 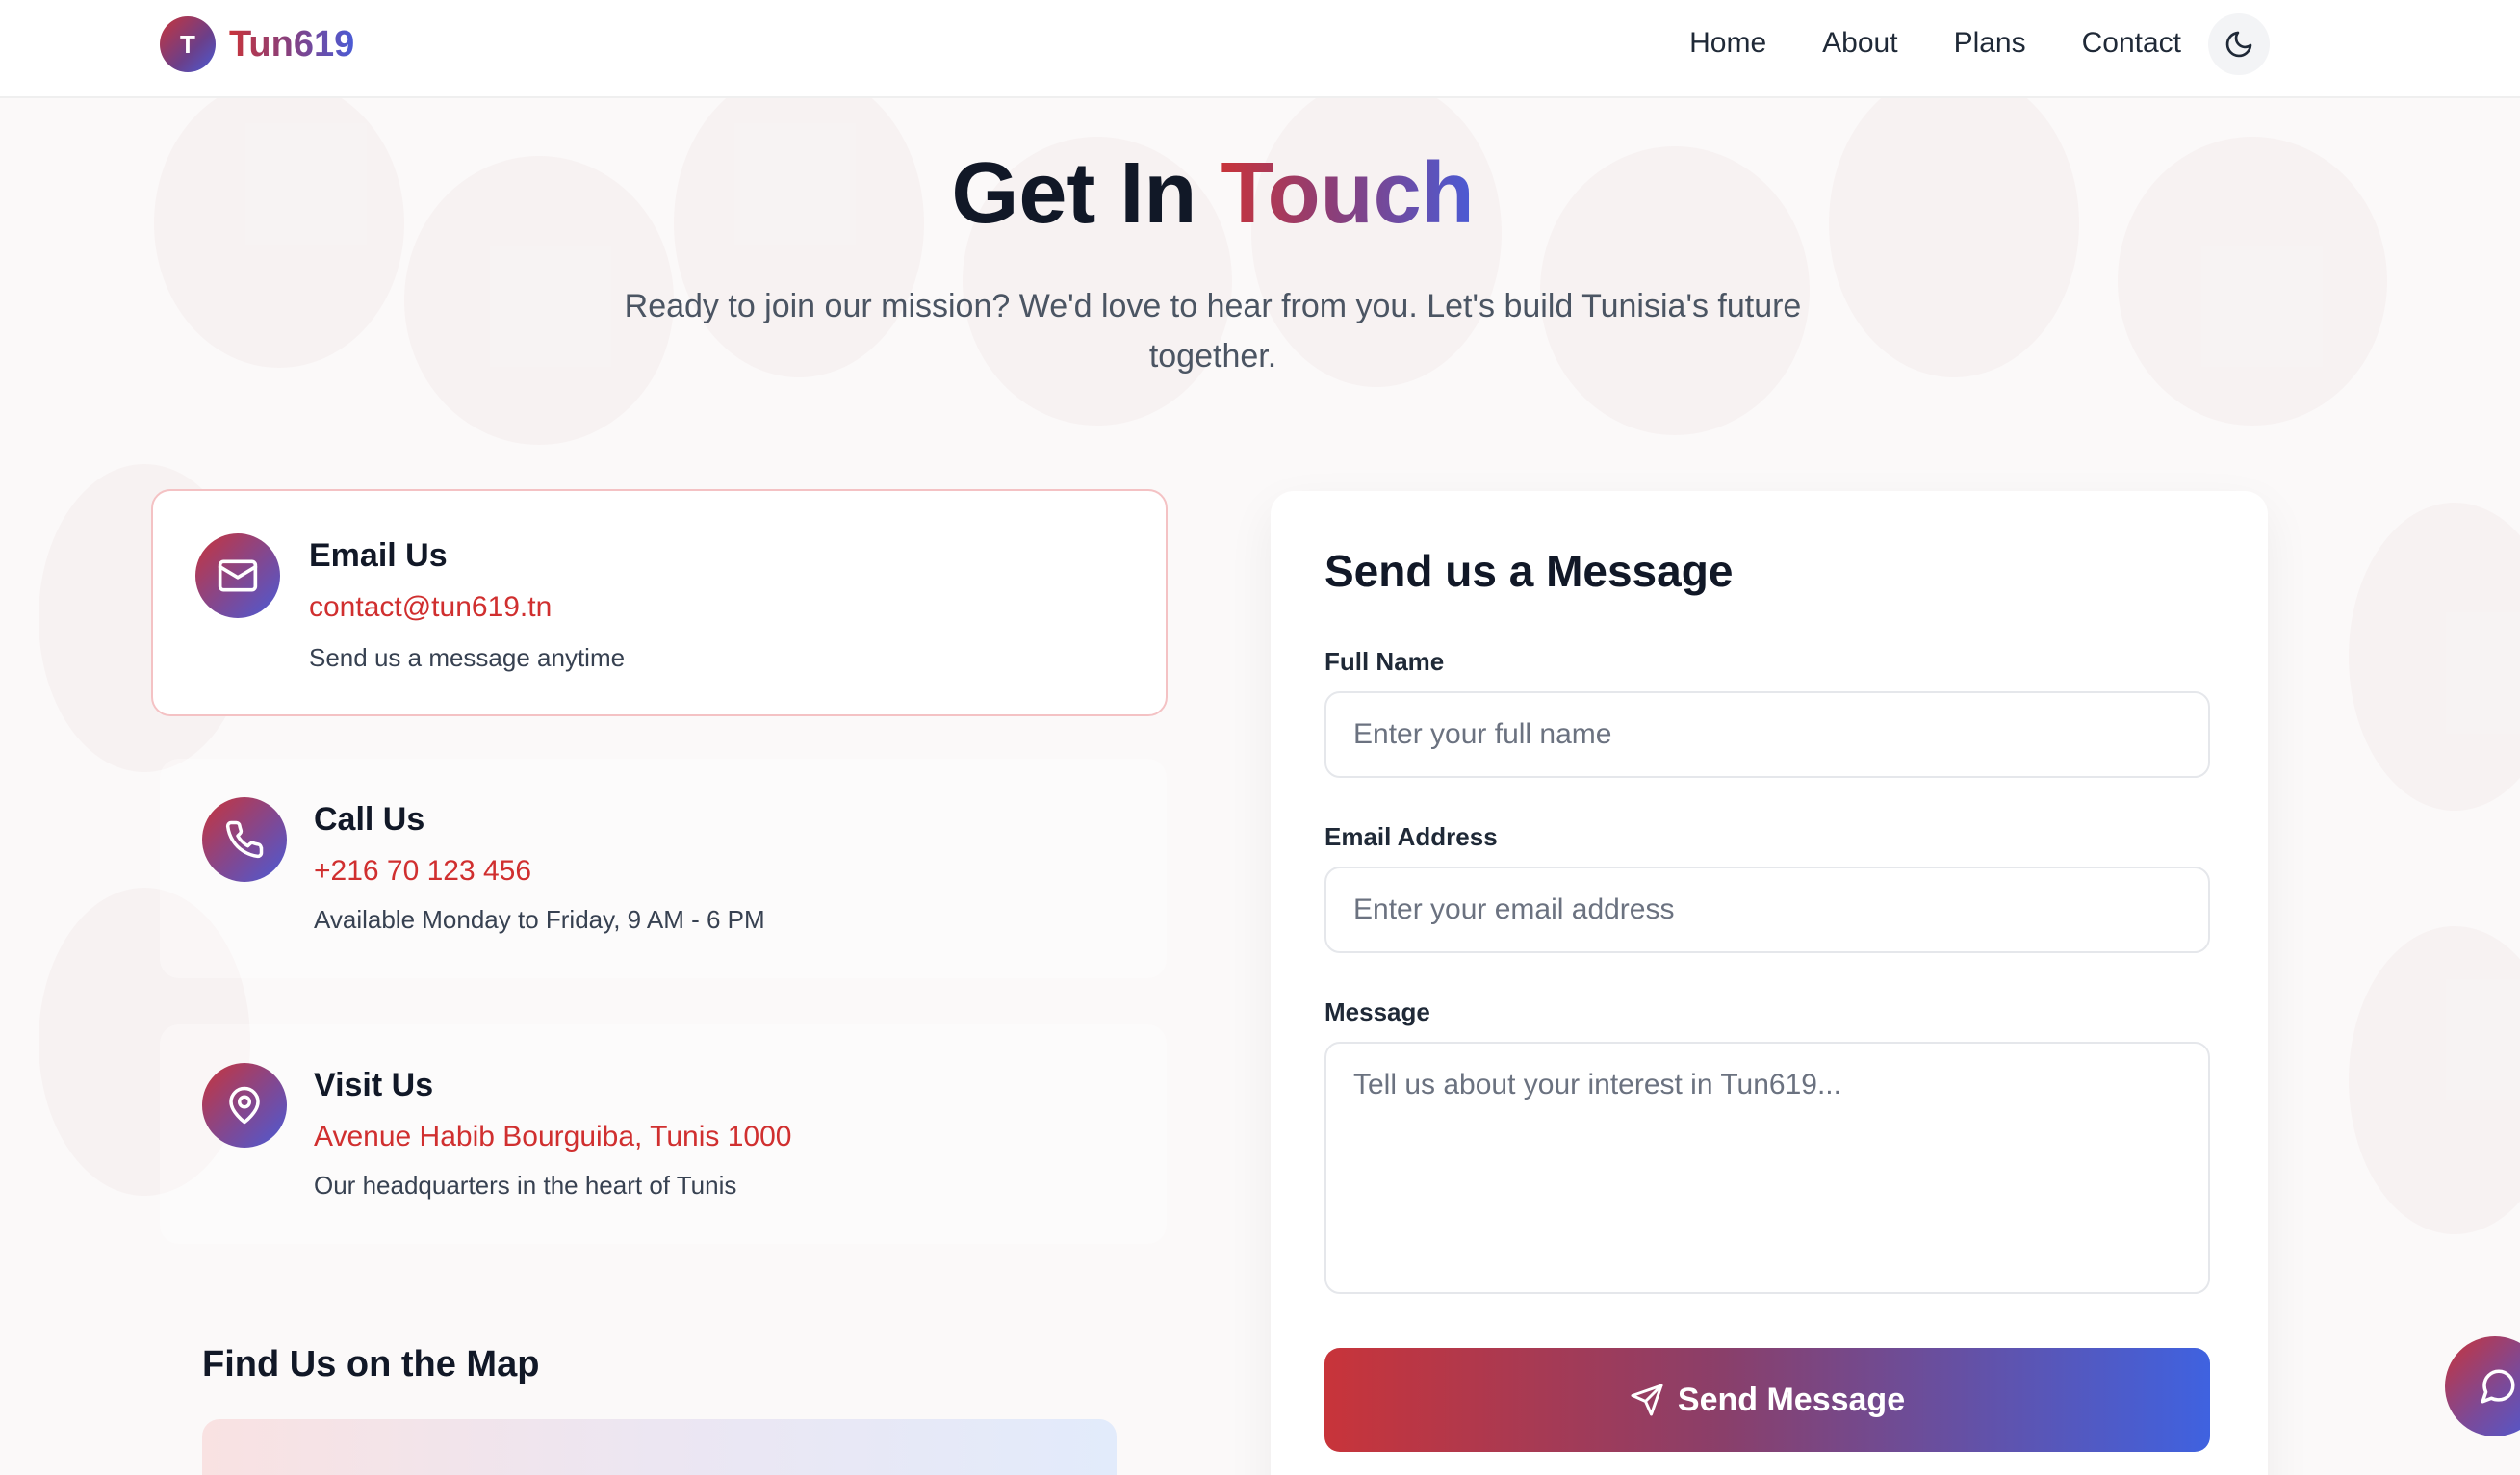 I want to click on map-section-title: Find Us on the Map, so click(x=371, y=1364).